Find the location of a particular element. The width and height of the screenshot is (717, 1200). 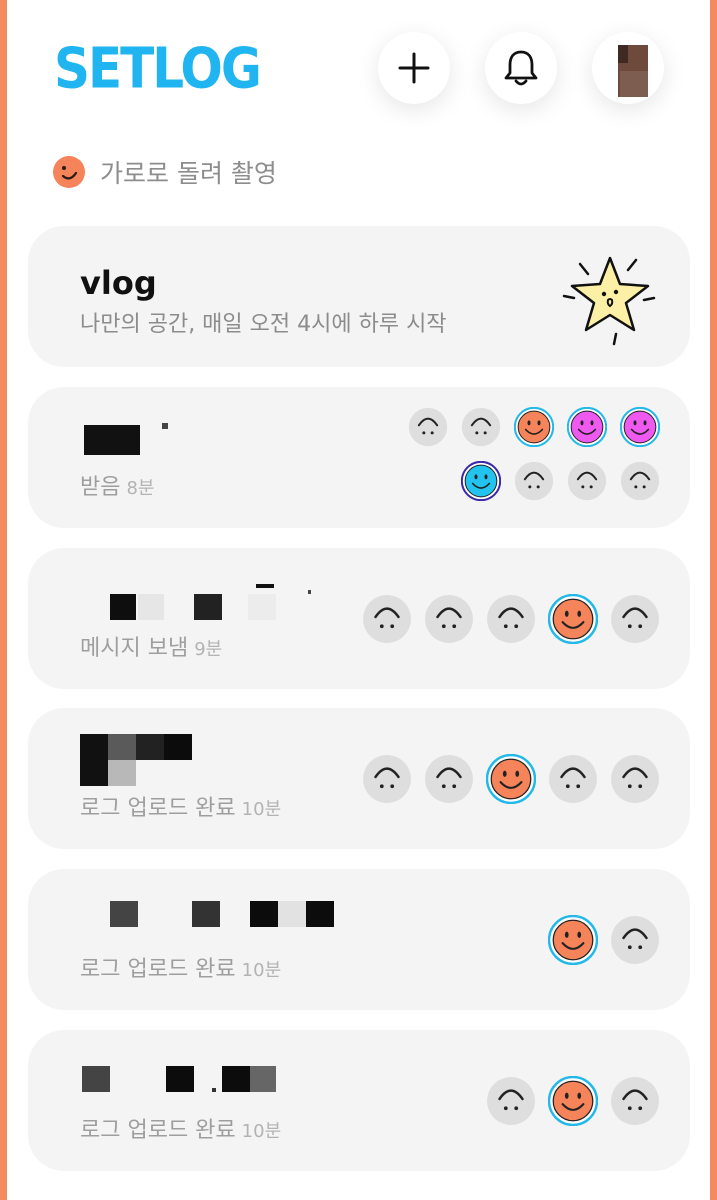

friend-status: 메시지 보냄 9분 is located at coordinates (151, 646).